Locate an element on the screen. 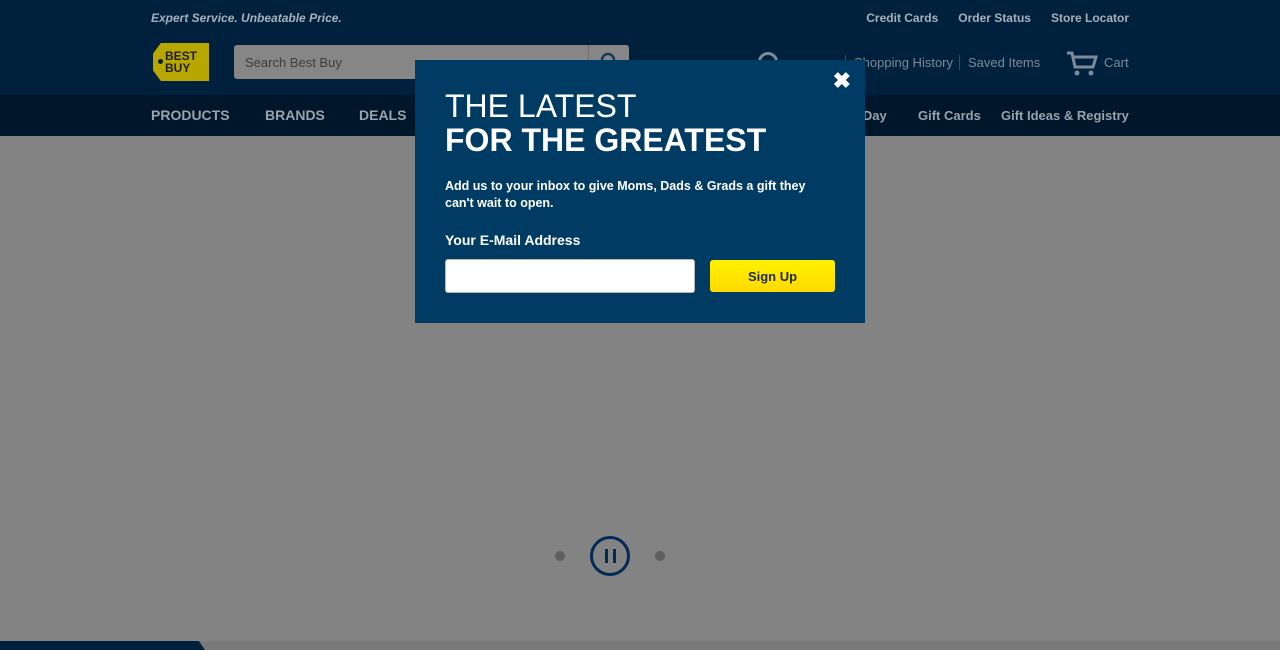 Image resolution: width=1280 pixels, height=650 pixels. nav-brands: BRANDS is located at coordinates (295, 115).